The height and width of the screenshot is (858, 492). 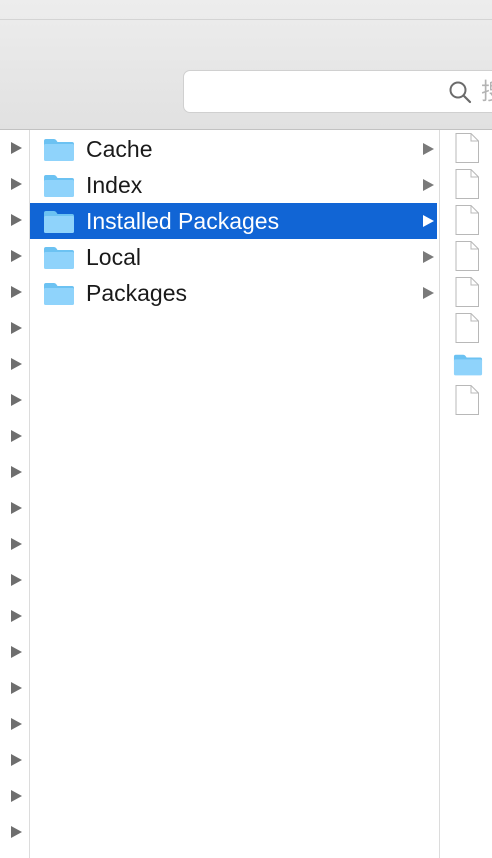 I want to click on search-icon, so click(x=460, y=92).